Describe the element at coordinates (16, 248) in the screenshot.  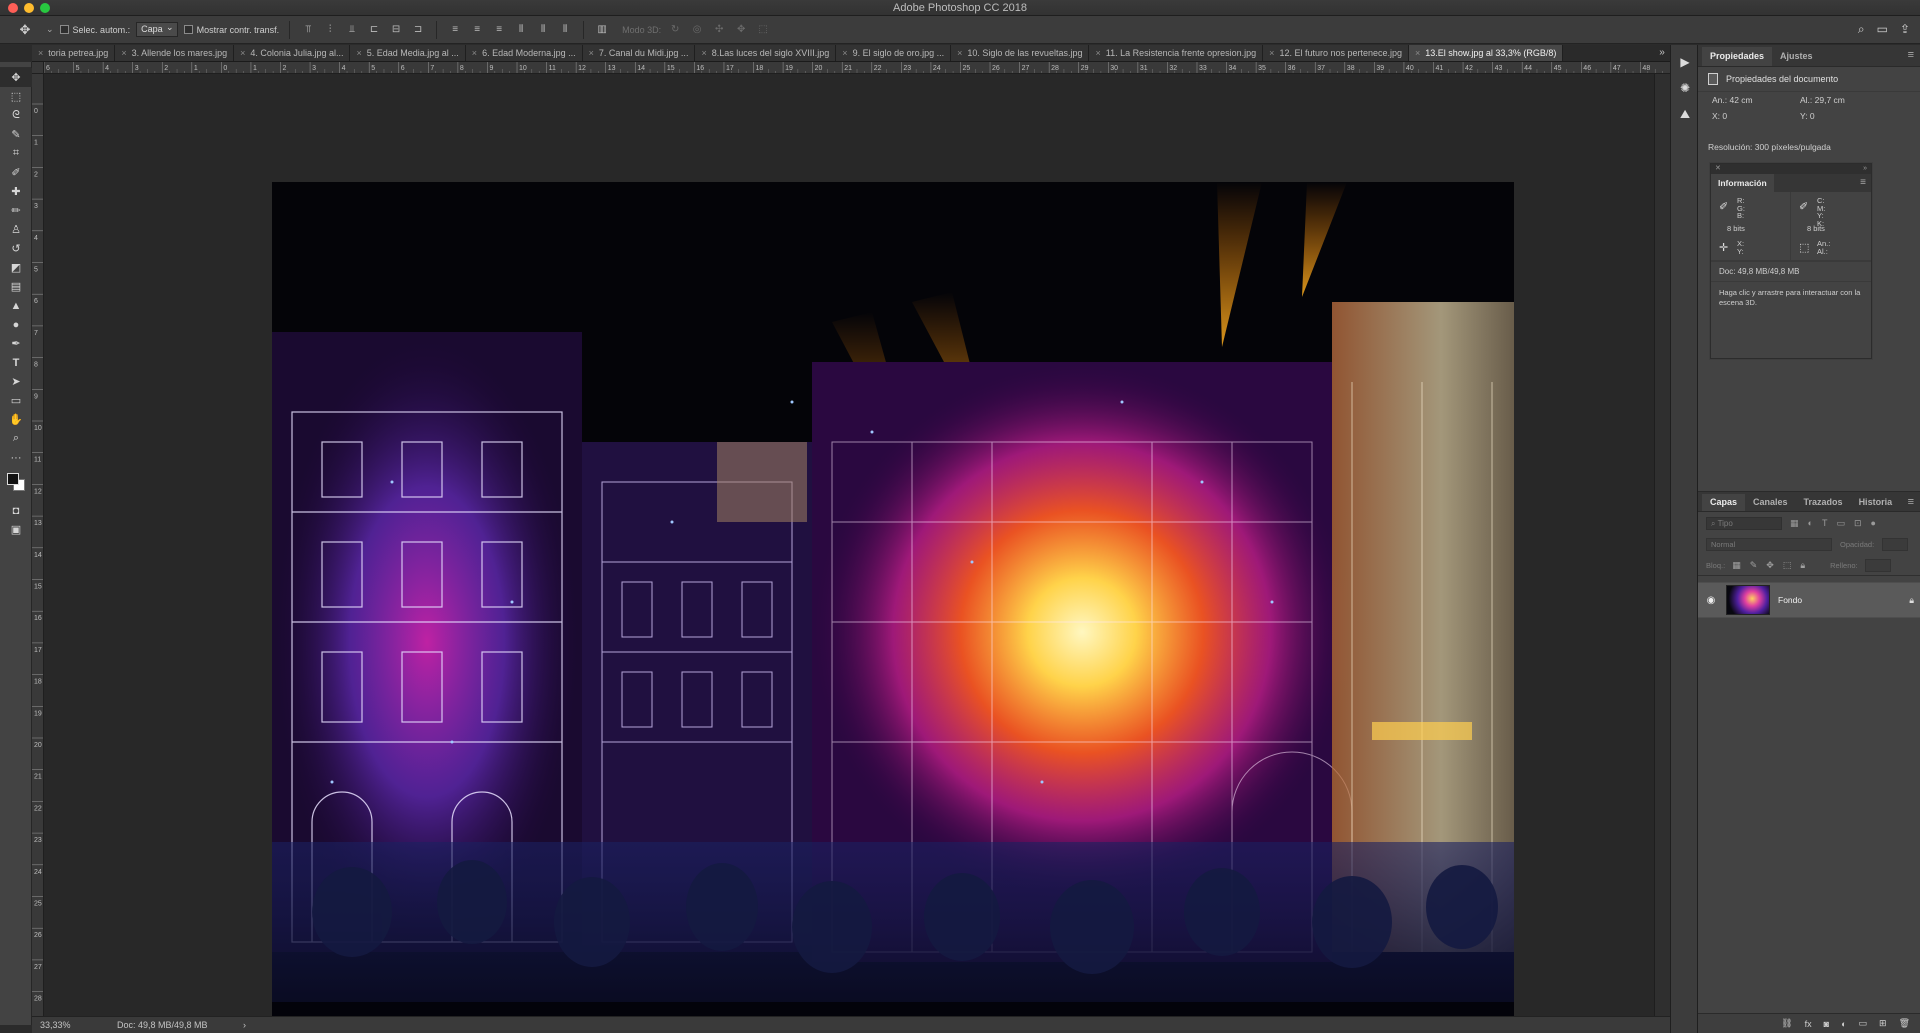
I see `history-brush-tool-icon: ↺` at that location.